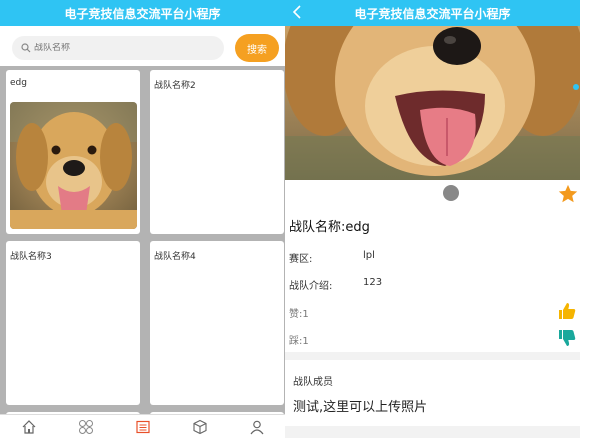  What do you see at coordinates (26, 48) in the screenshot?
I see `search-icon` at bounding box center [26, 48].